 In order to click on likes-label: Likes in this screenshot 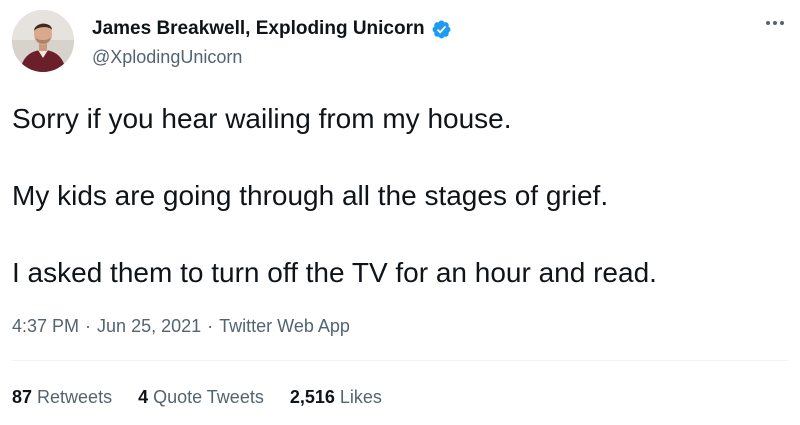, I will do `click(360, 397)`.